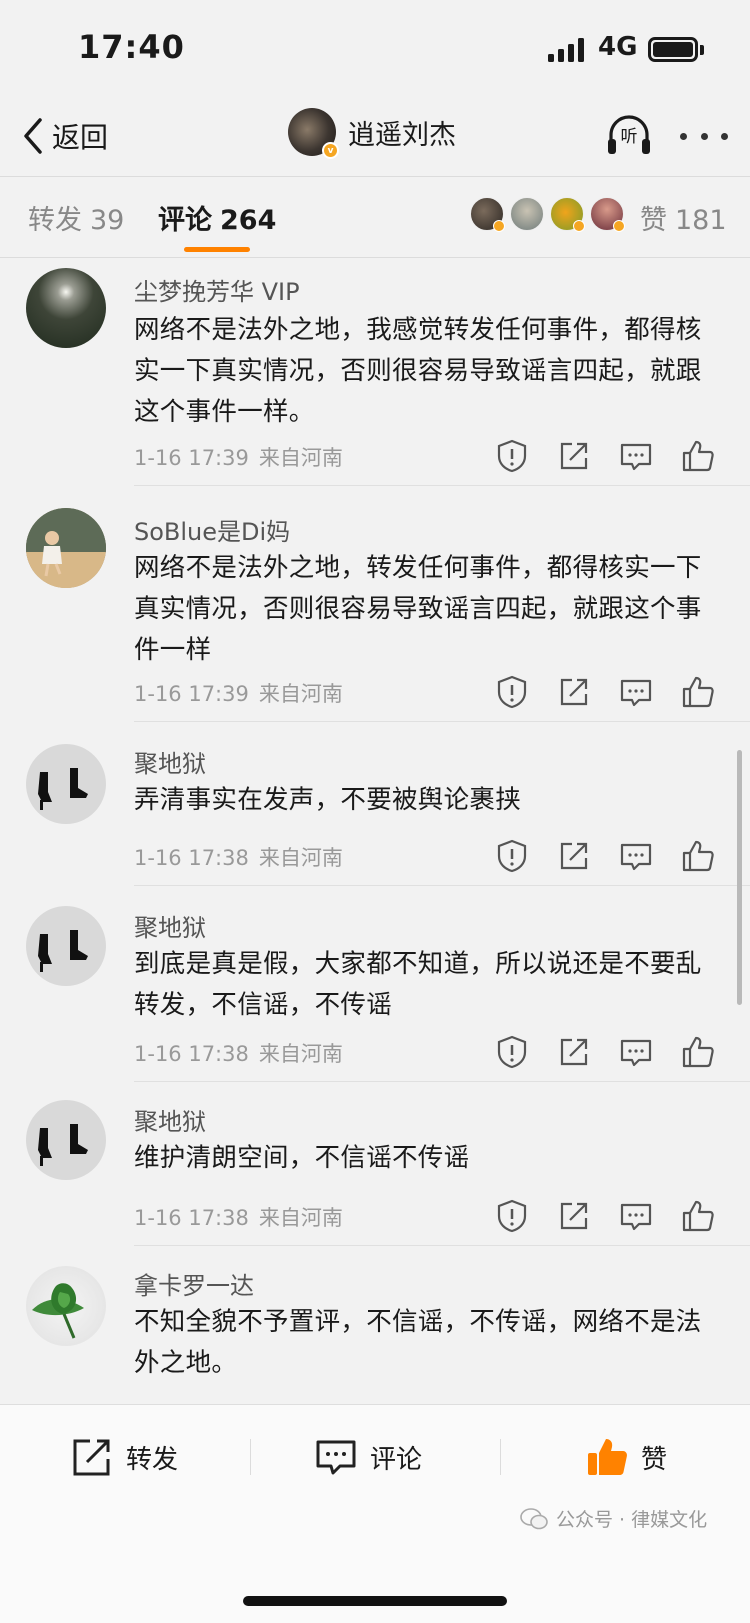 Image resolution: width=750 pixels, height=1623 pixels. What do you see at coordinates (607, 1457) in the screenshot?
I see `like-filled-icon` at bounding box center [607, 1457].